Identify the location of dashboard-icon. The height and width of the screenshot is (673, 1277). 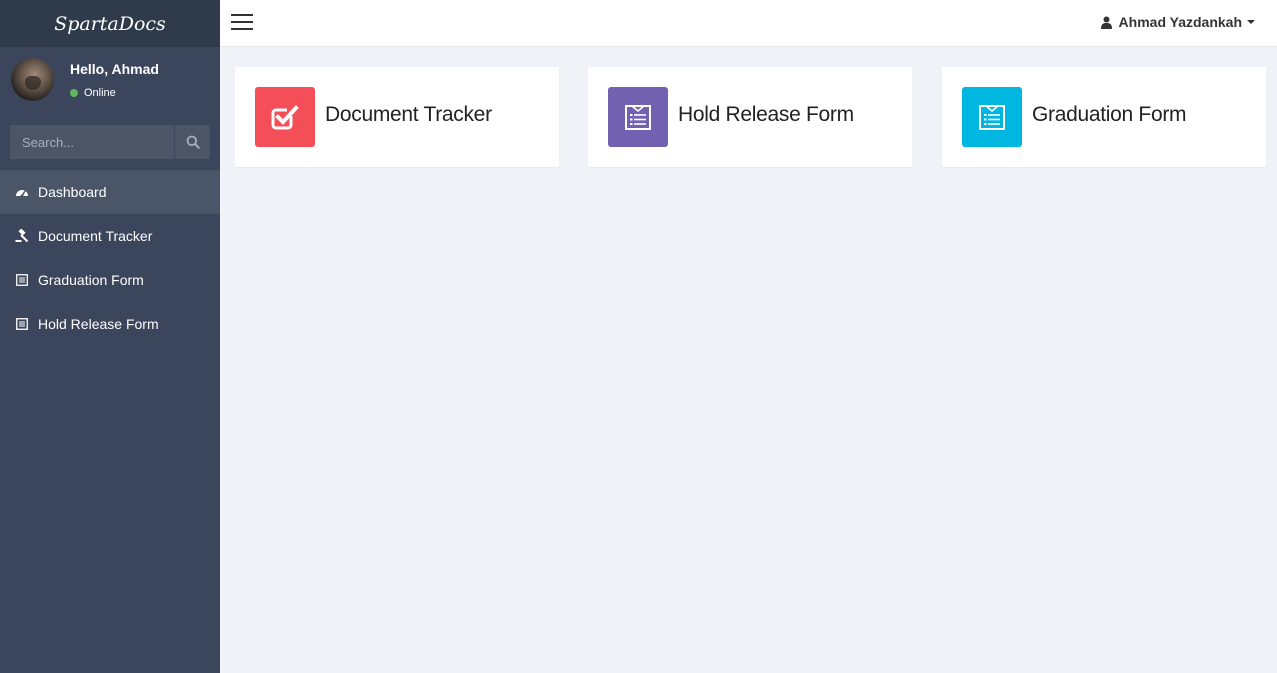
(22, 192).